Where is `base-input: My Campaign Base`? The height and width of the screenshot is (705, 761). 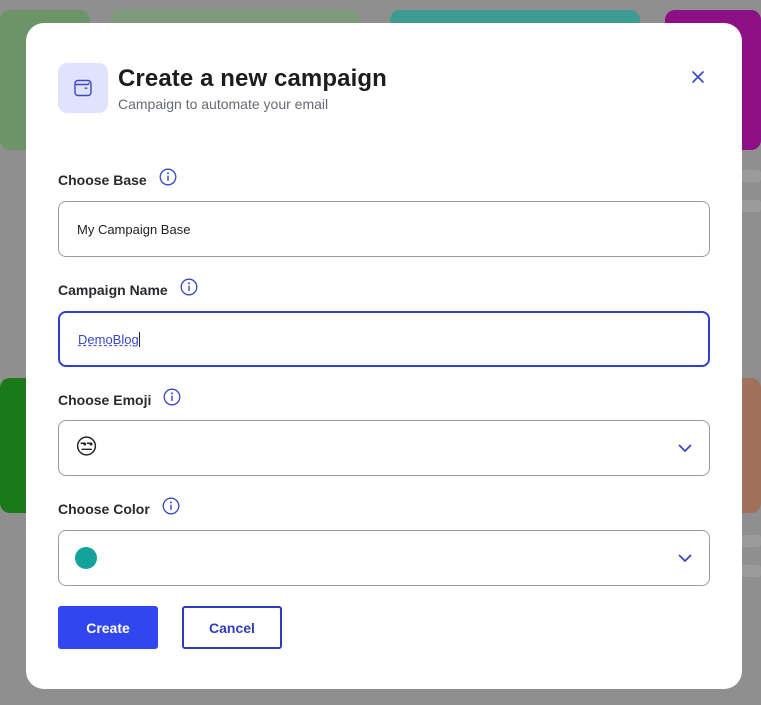
base-input: My Campaign Base is located at coordinates (384, 229).